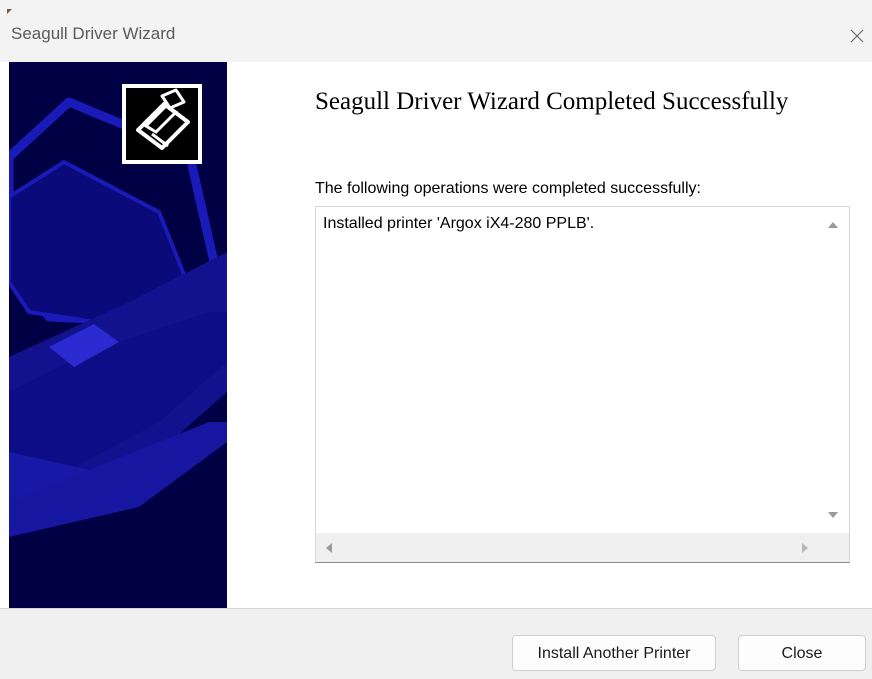  Describe the element at coordinates (9, 11) in the screenshot. I see `app-icon` at that location.